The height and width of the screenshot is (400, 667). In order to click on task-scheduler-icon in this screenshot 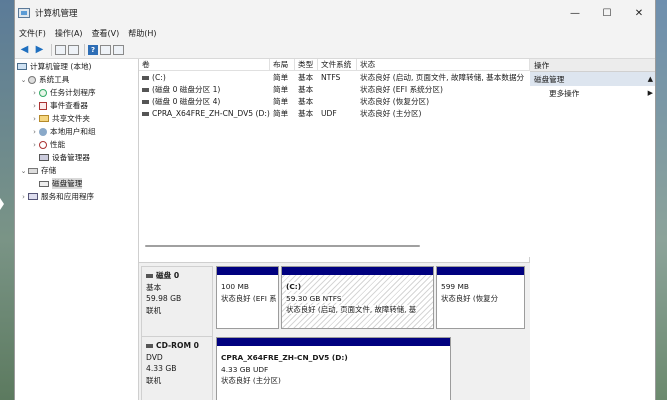, I will do `click(43, 92)`.